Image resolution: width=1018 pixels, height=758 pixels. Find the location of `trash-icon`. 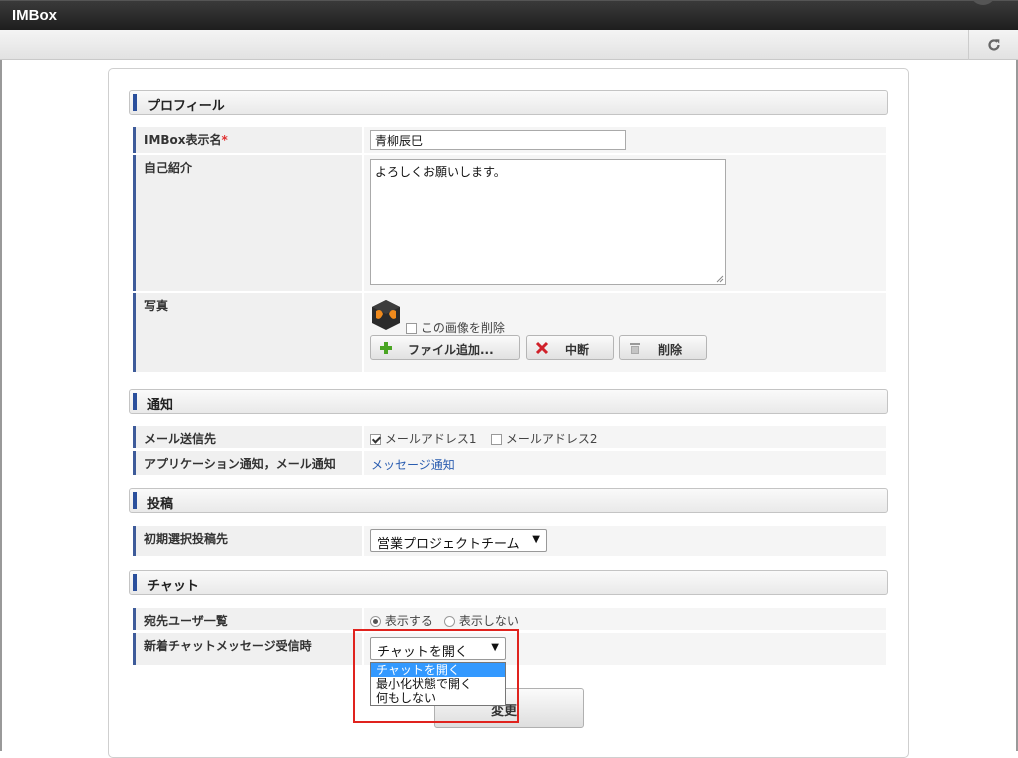

trash-icon is located at coordinates (635, 348).